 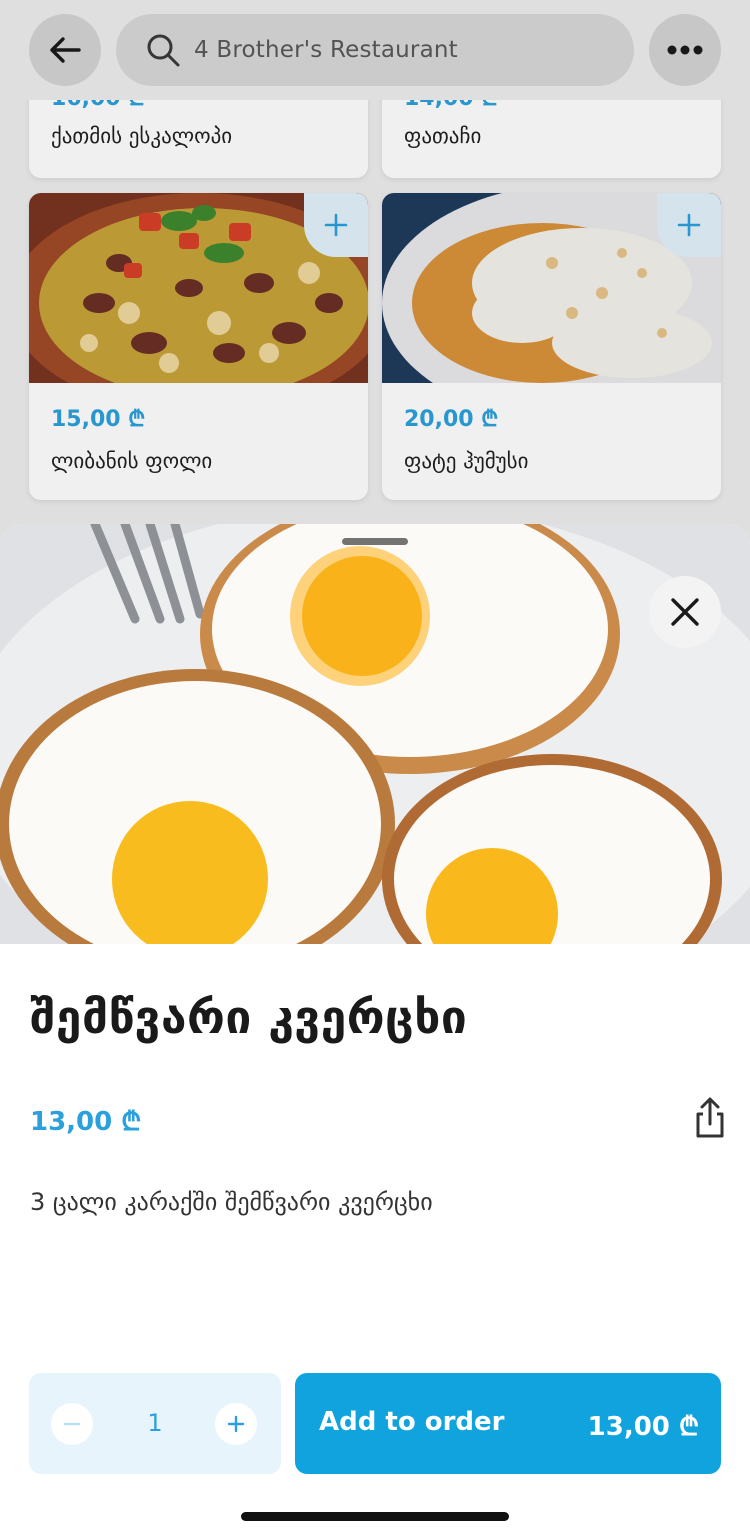 What do you see at coordinates (508, 1423) in the screenshot?
I see `add-to-order-button: Add to order 13,00 ₾` at bounding box center [508, 1423].